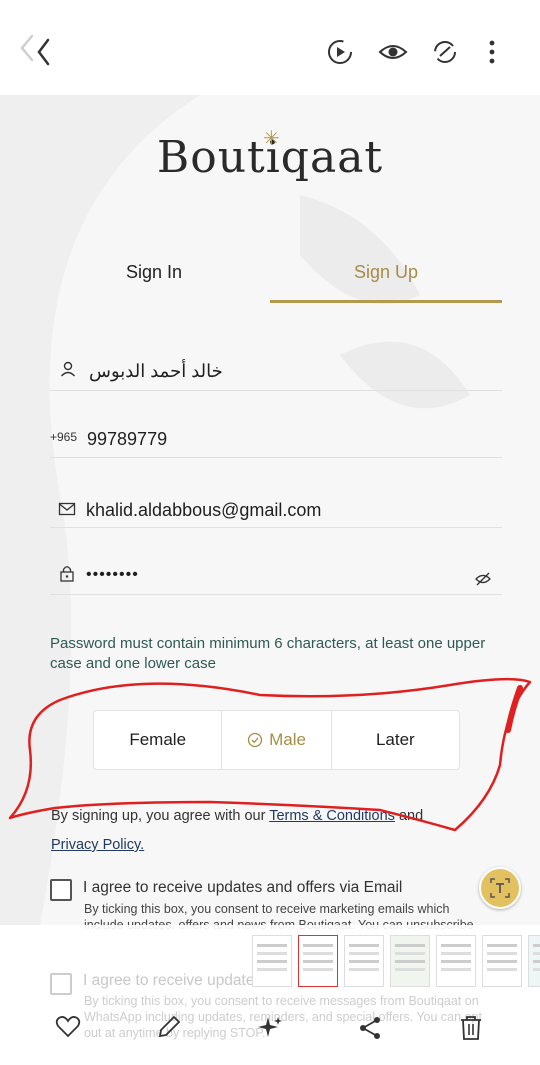  I want to click on share-icon, so click(370, 1028).